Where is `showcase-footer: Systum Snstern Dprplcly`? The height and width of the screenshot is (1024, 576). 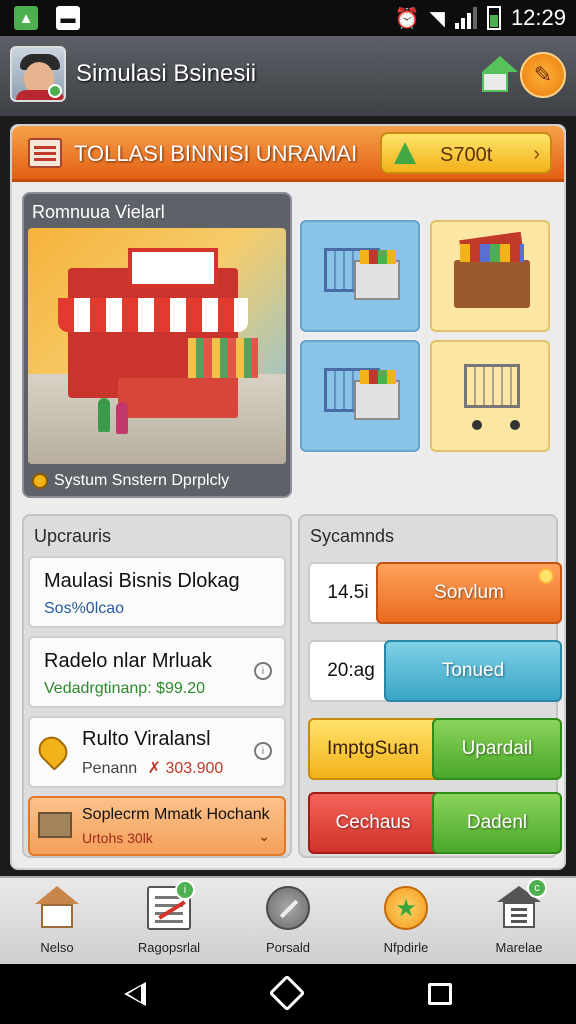 showcase-footer: Systum Snstern Dprplcly is located at coordinates (130, 481).